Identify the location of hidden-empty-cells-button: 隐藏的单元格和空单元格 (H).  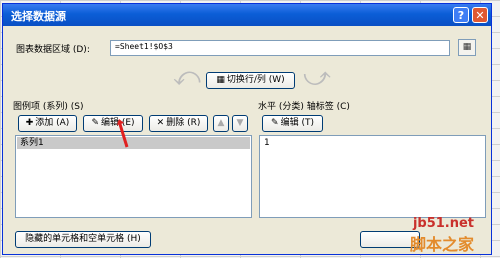
(83, 239).